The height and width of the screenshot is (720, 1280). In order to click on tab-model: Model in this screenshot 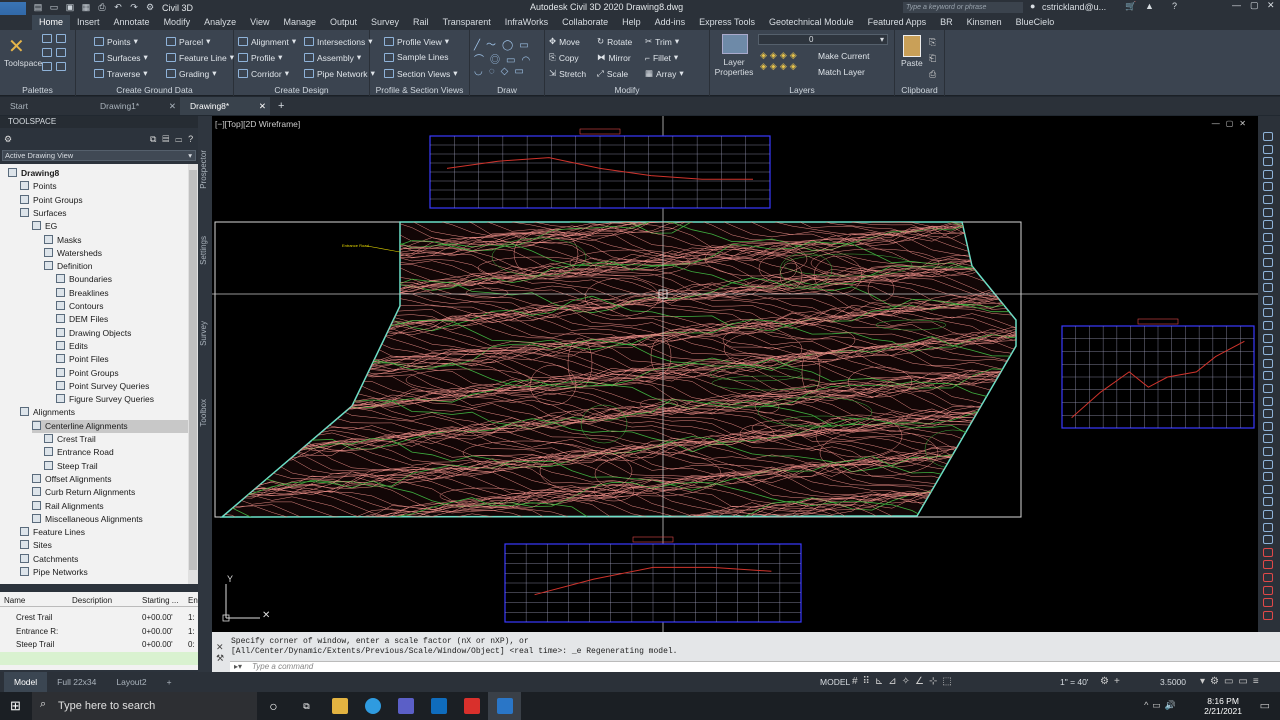, I will do `click(26, 682)`.